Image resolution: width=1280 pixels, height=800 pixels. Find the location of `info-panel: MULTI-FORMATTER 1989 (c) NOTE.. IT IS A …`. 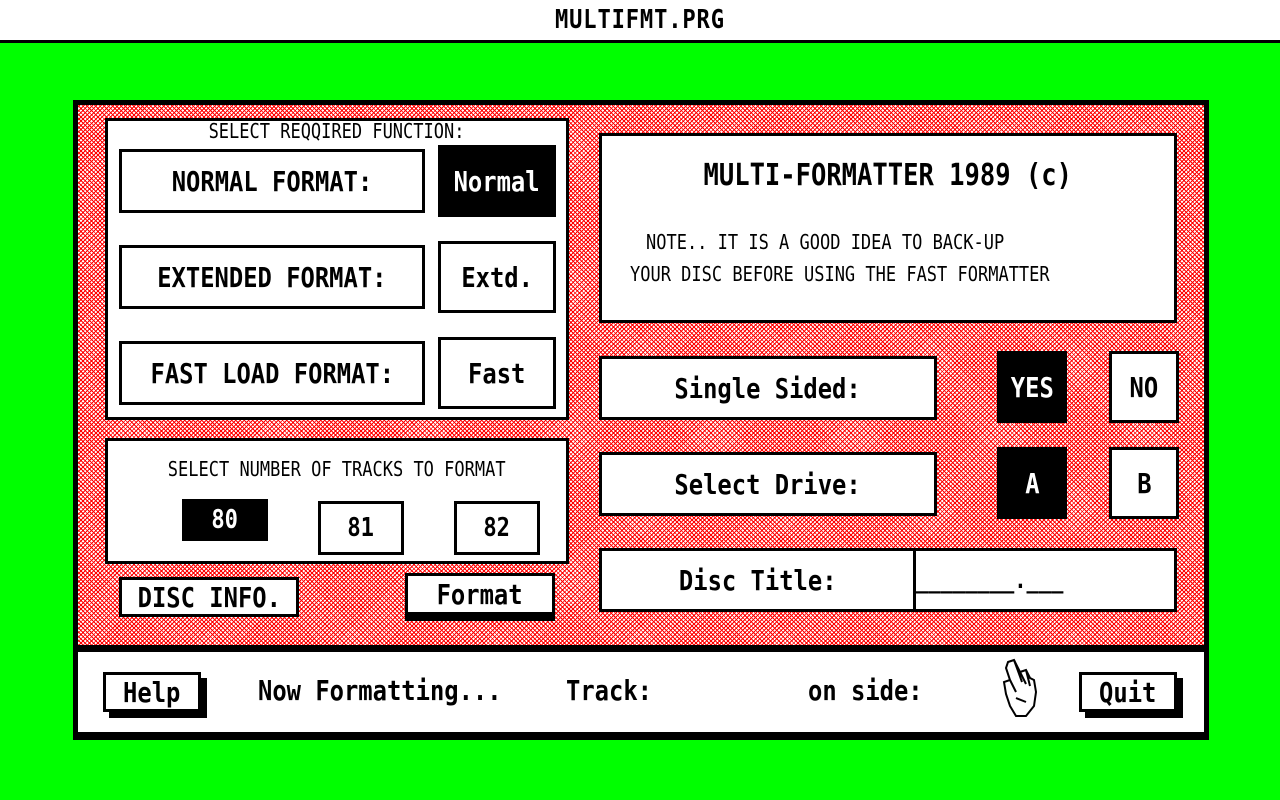

info-panel: MULTI-FORMATTER 1989 (c) NOTE.. IT IS A … is located at coordinates (888, 228).